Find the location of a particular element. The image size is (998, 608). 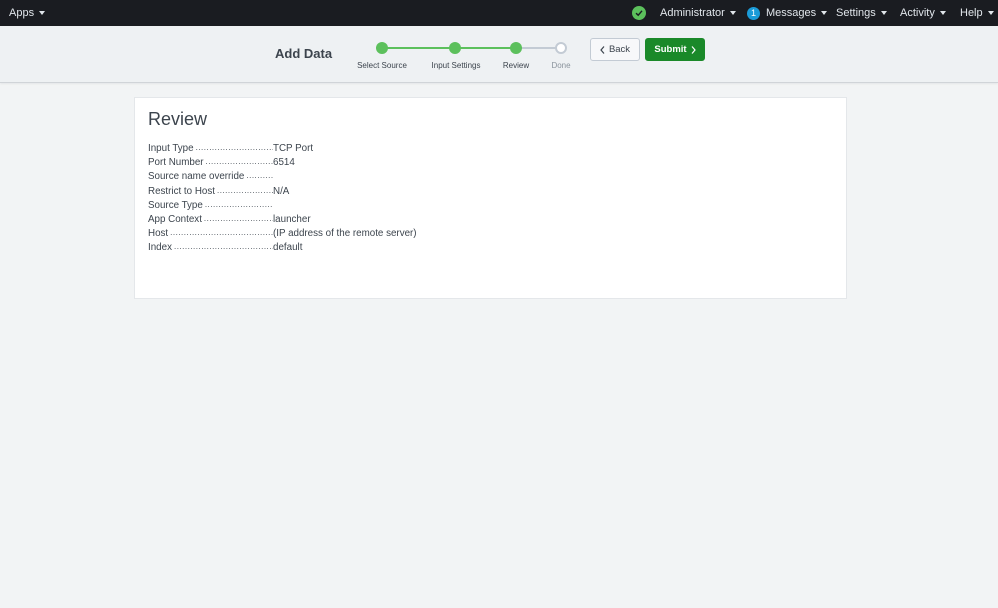

row-label: Source name override is located at coordinates (196, 177).